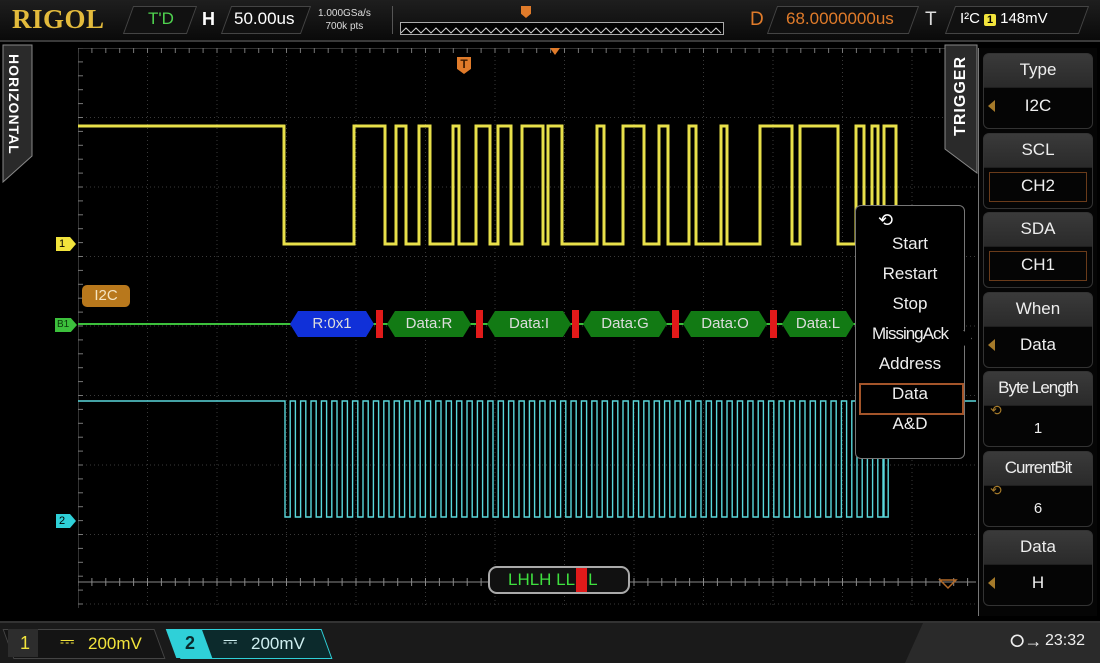 Image resolution: width=1100 pixels, height=663 pixels. What do you see at coordinates (115, 643) in the screenshot?
I see `ch1-scale: 200mV` at bounding box center [115, 643].